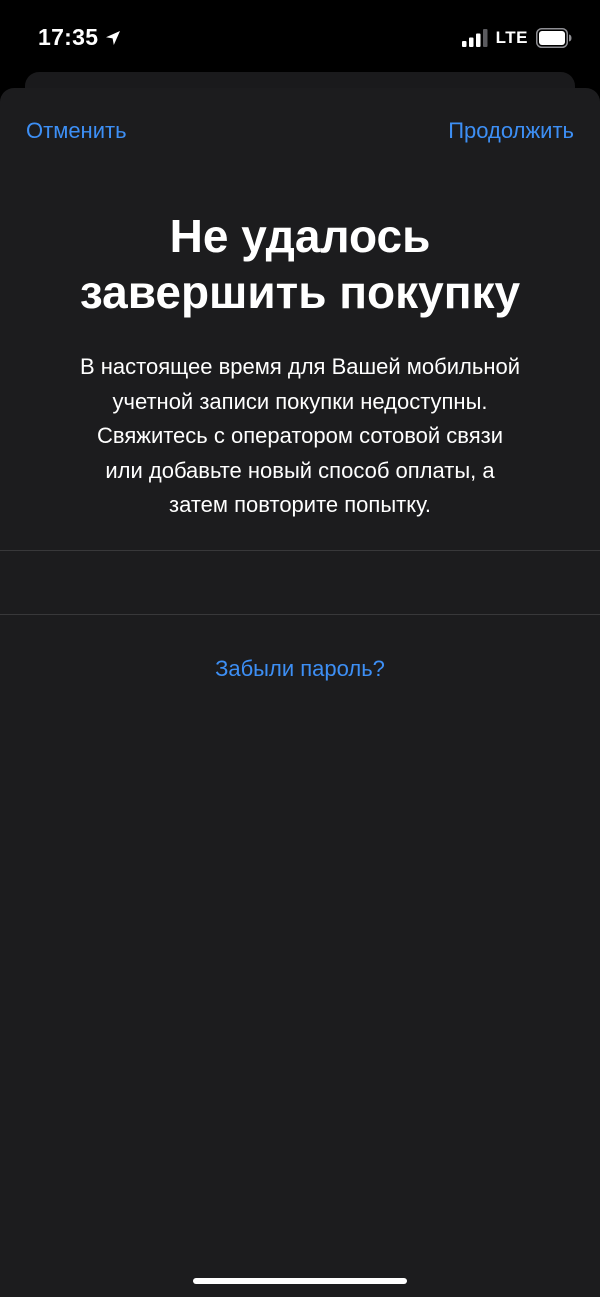  I want to click on network-type-label: LTE, so click(511, 37).